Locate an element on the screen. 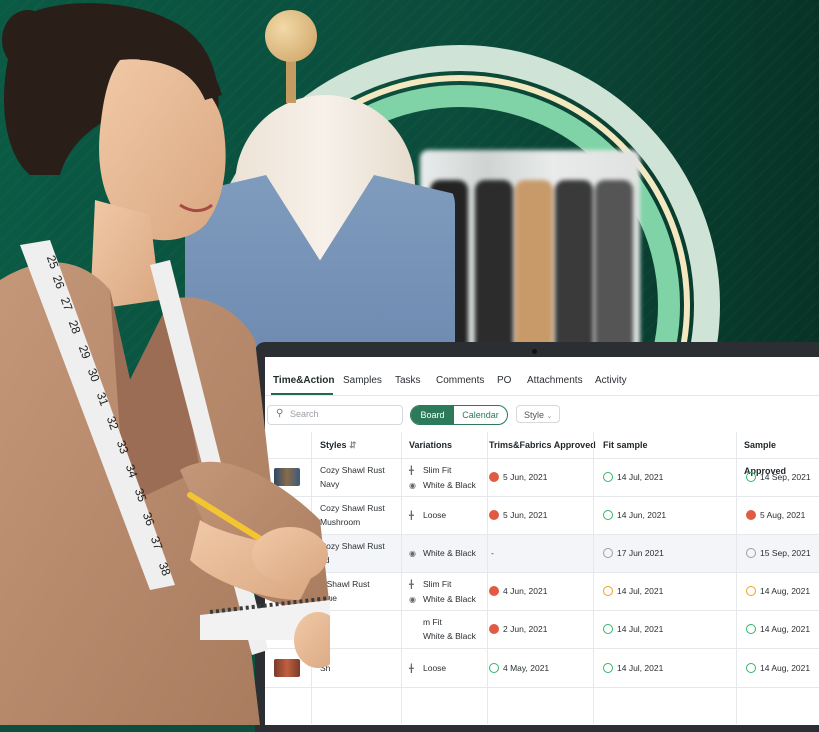 The width and height of the screenshot is (819, 732). trims-date: 4 May, 2021 is located at coordinates (519, 668).